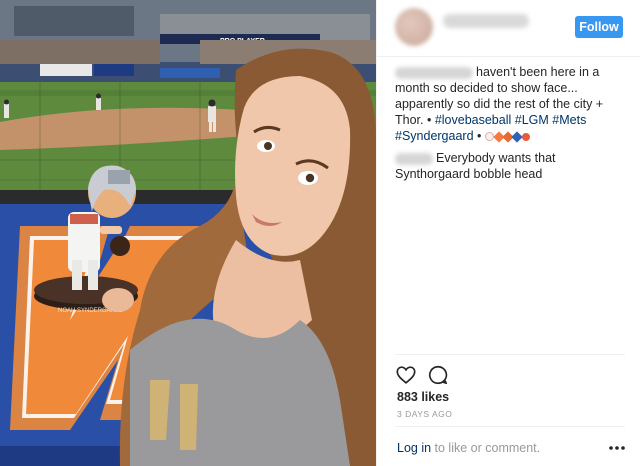  I want to click on caption-username-blurred, so click(434, 72).